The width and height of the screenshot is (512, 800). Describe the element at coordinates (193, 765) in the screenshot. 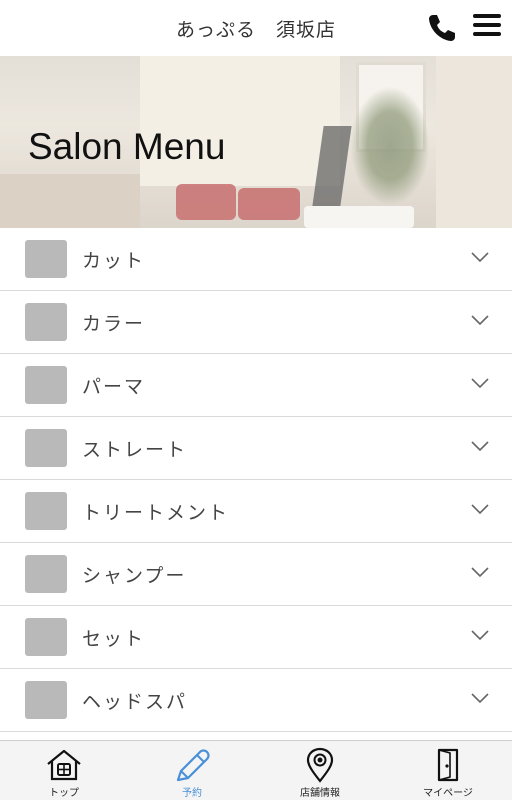

I see `pencil-icon` at that location.